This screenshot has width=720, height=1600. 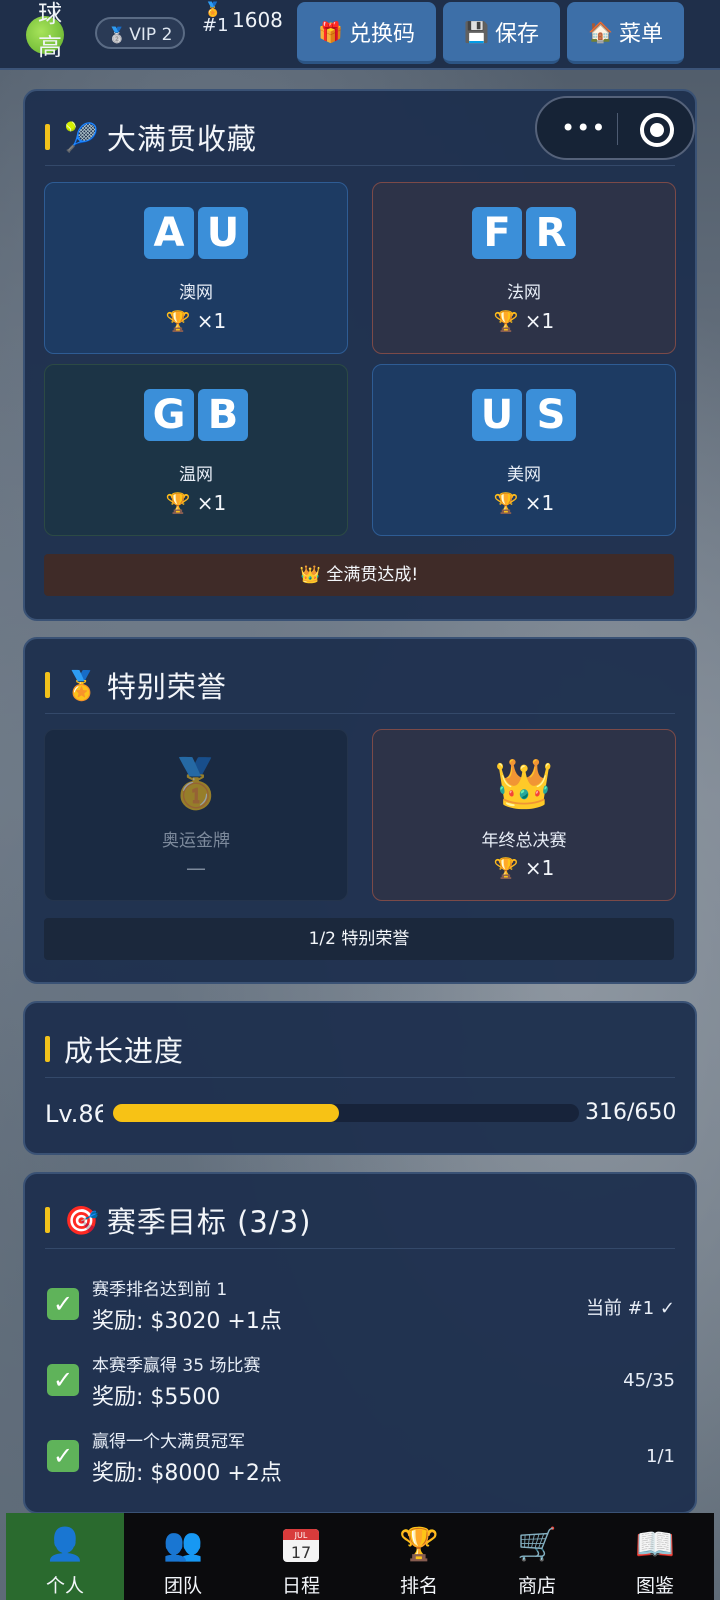 What do you see at coordinates (181, 139) in the screenshot?
I see `card-title: 大满贯收藏` at bounding box center [181, 139].